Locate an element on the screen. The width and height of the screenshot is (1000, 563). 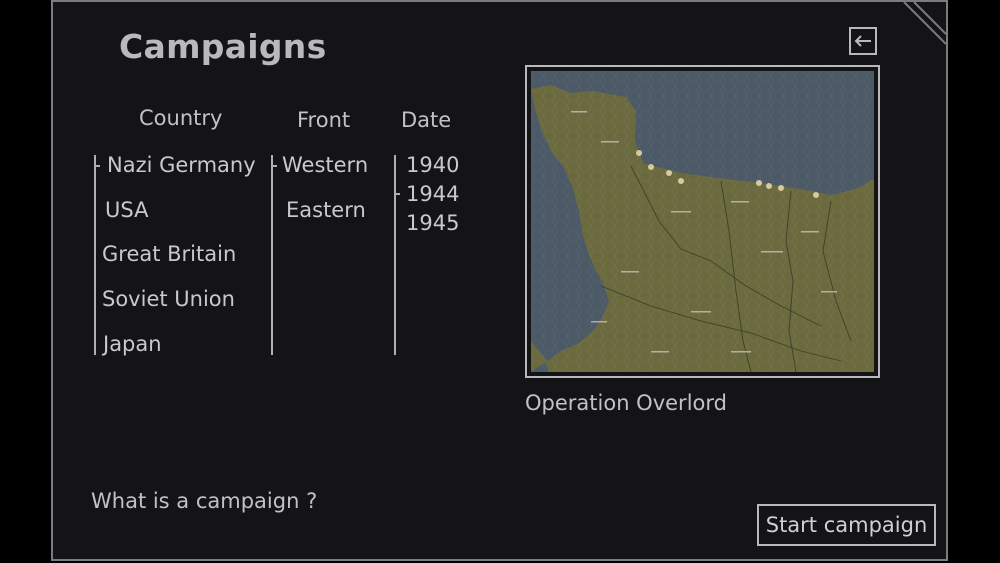
date-list-line is located at coordinates (395, 255).